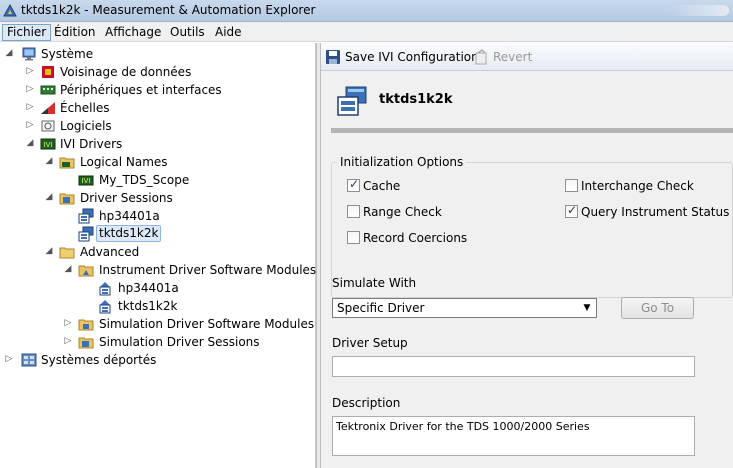  What do you see at coordinates (503, 58) in the screenshot?
I see `revert-button: Revert` at bounding box center [503, 58].